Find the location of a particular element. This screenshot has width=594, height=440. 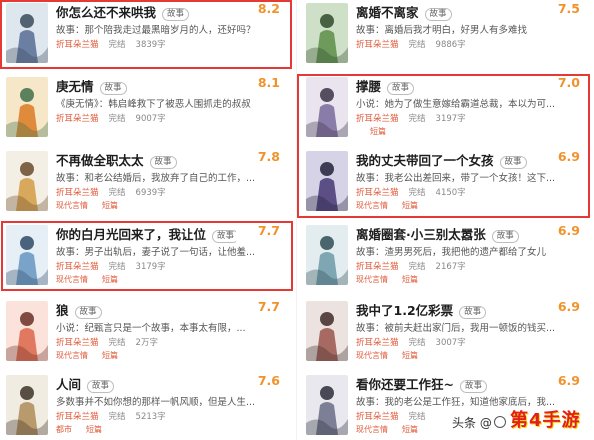

book-title: 你的白月光回来了，我让位 故事 is located at coordinates (146, 234).